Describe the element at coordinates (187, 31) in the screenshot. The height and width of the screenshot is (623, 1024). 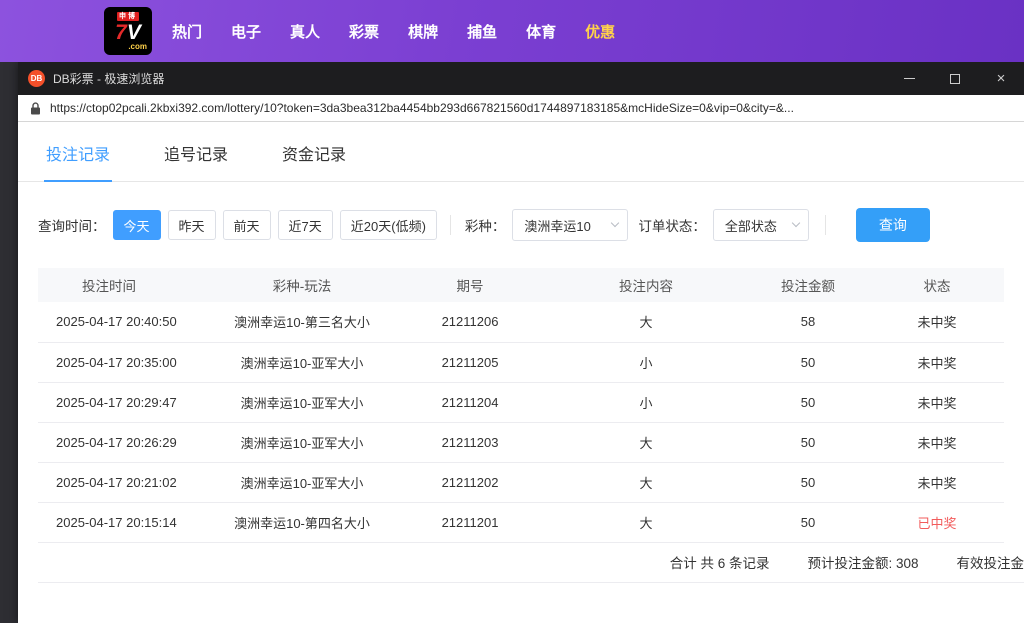
I see `nav-item-hot: 热门` at that location.